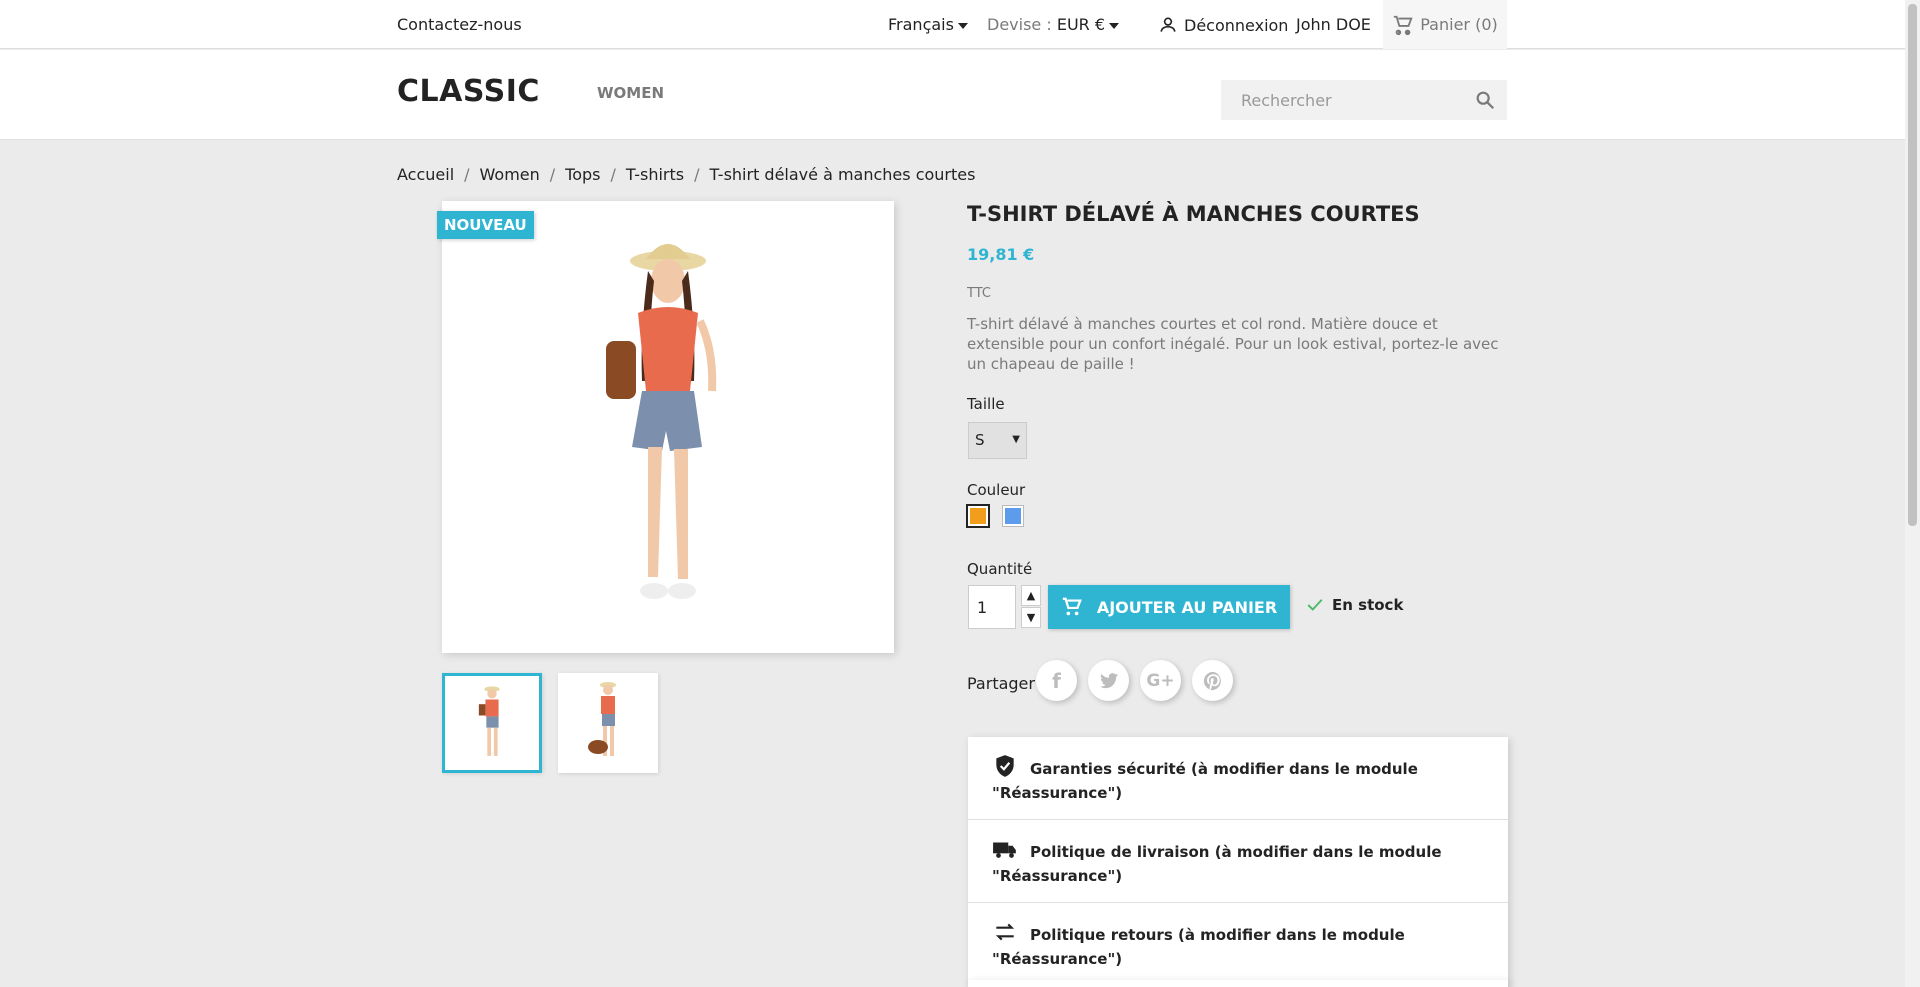 The height and width of the screenshot is (987, 1920). I want to click on product-main-image, so click(668, 427).